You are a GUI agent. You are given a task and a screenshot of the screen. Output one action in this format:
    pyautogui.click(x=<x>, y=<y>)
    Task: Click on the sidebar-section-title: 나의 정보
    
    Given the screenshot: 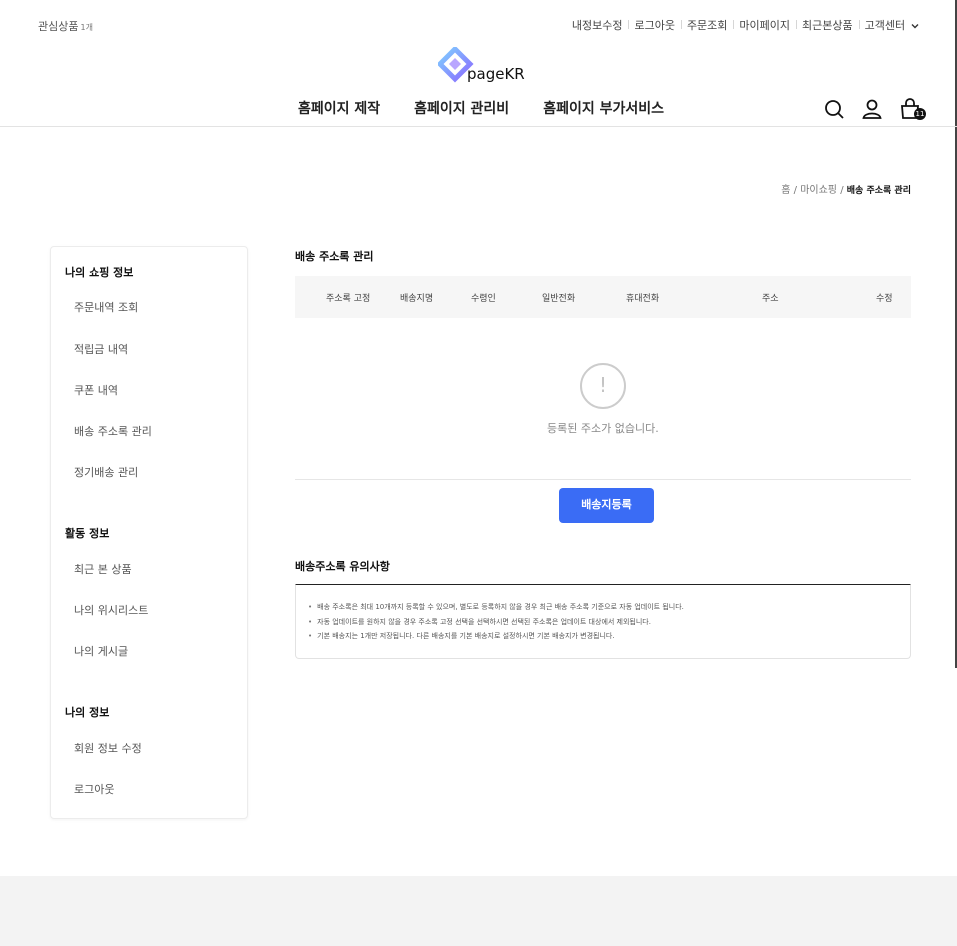 What is the action you would take?
    pyautogui.click(x=87, y=712)
    